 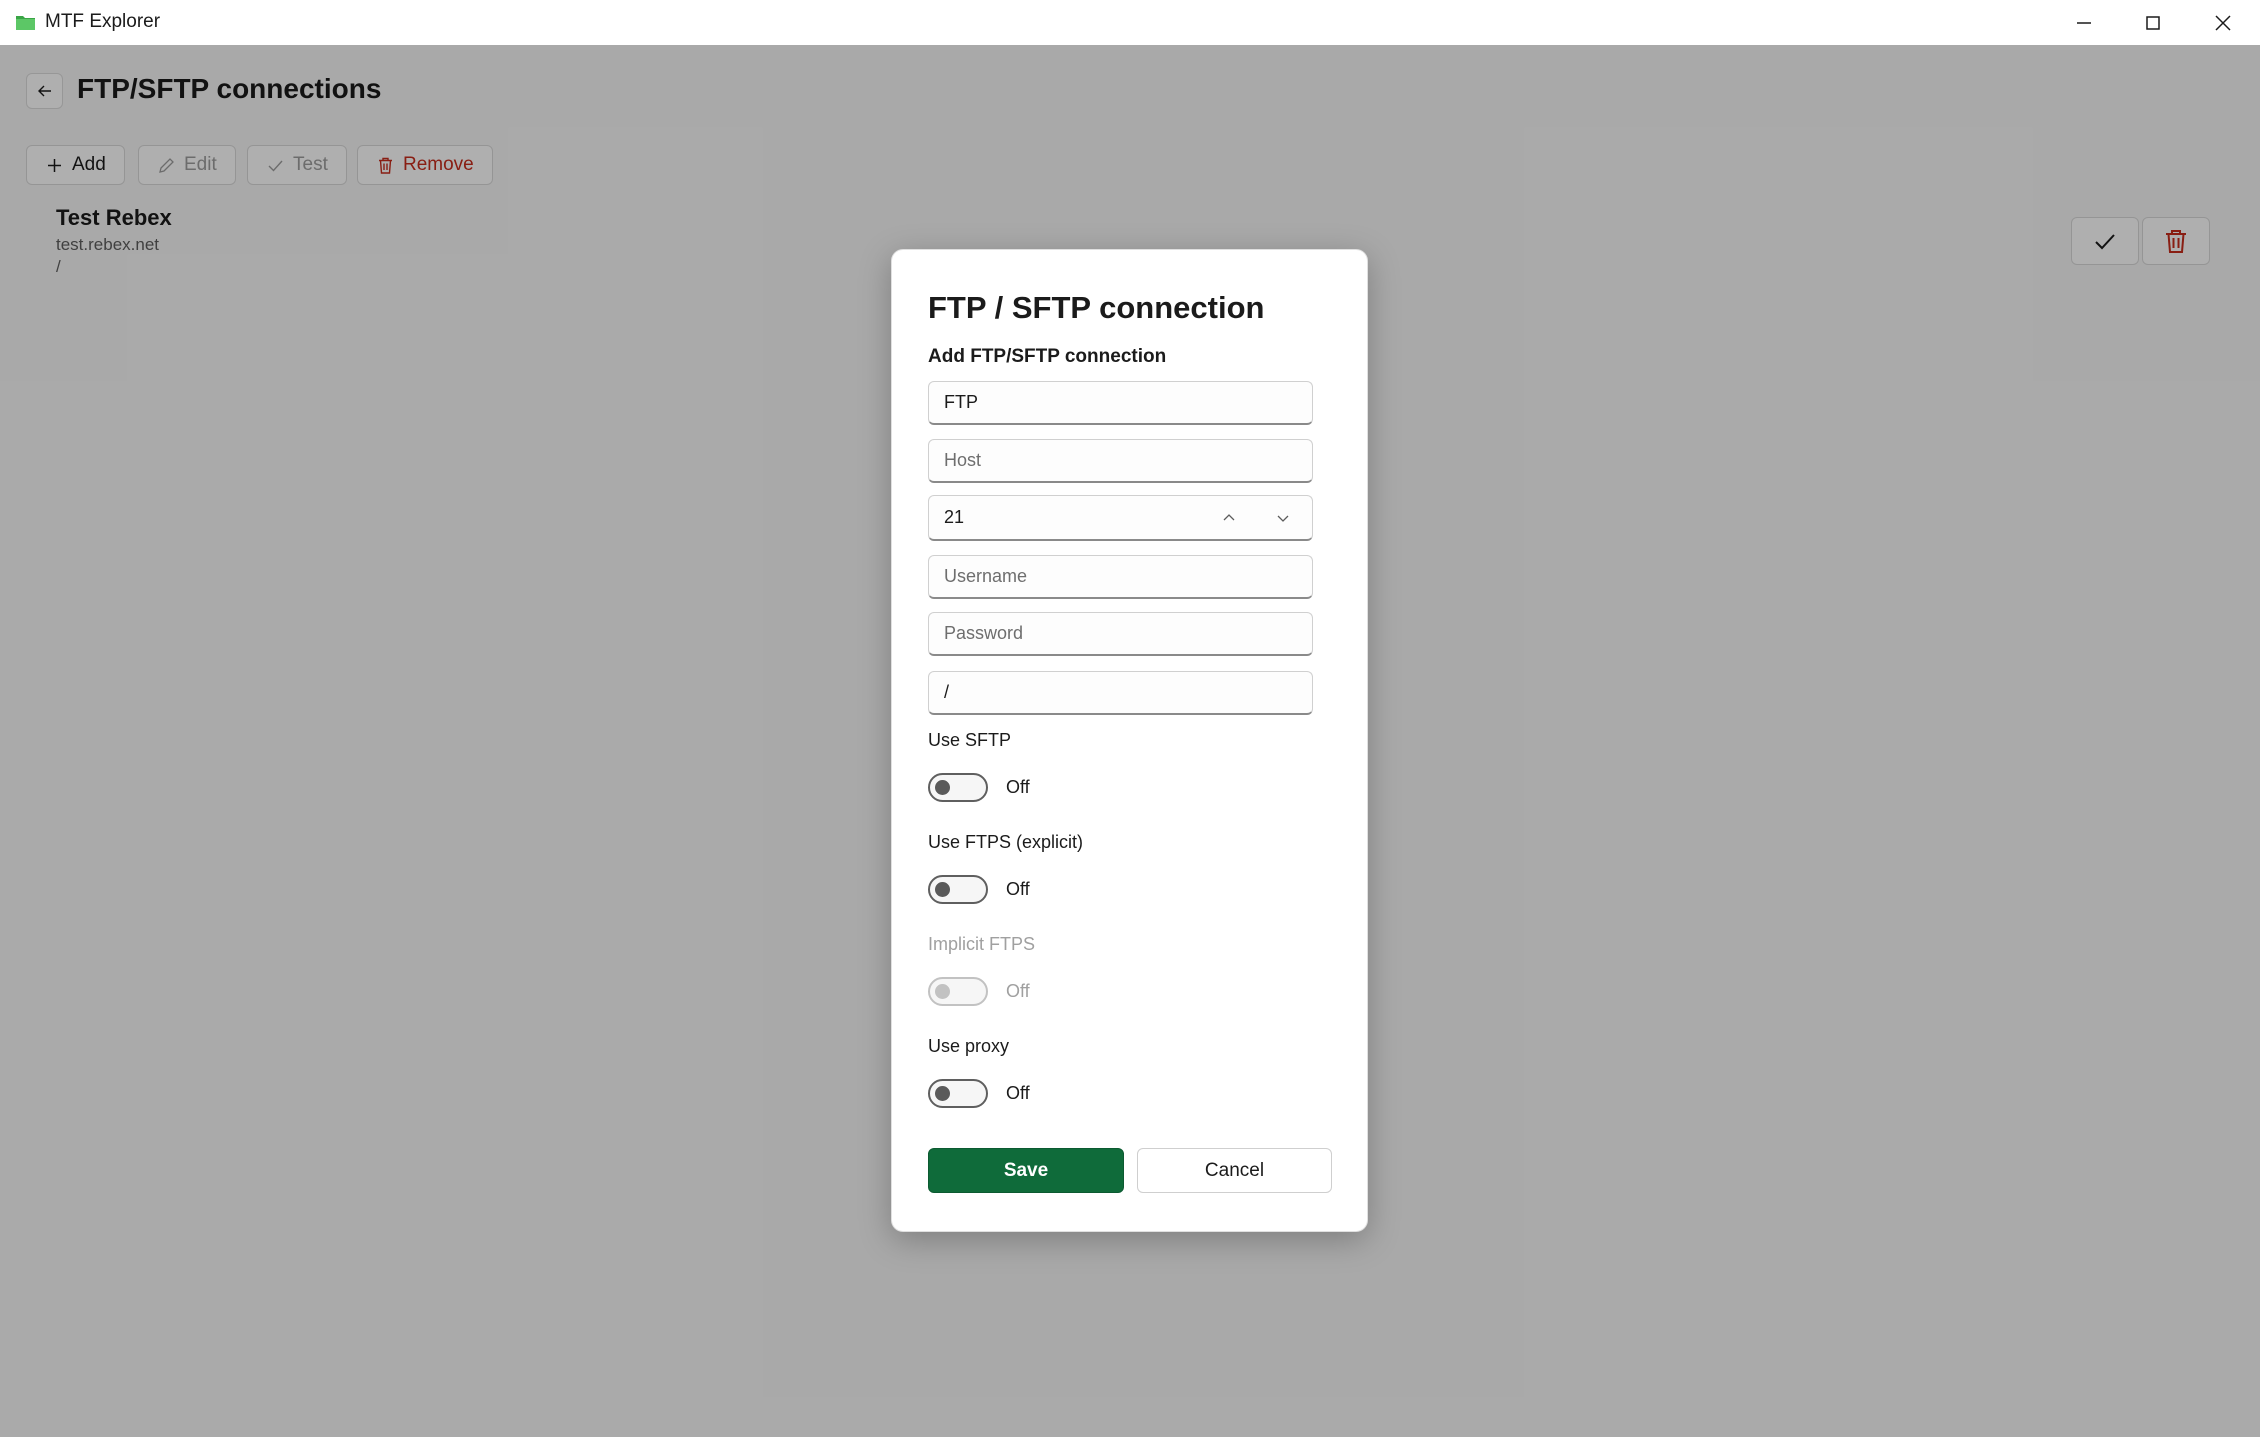 What do you see at coordinates (982, 944) in the screenshot?
I see `ftps-implicit-toggle-label: Implicit FTPS` at bounding box center [982, 944].